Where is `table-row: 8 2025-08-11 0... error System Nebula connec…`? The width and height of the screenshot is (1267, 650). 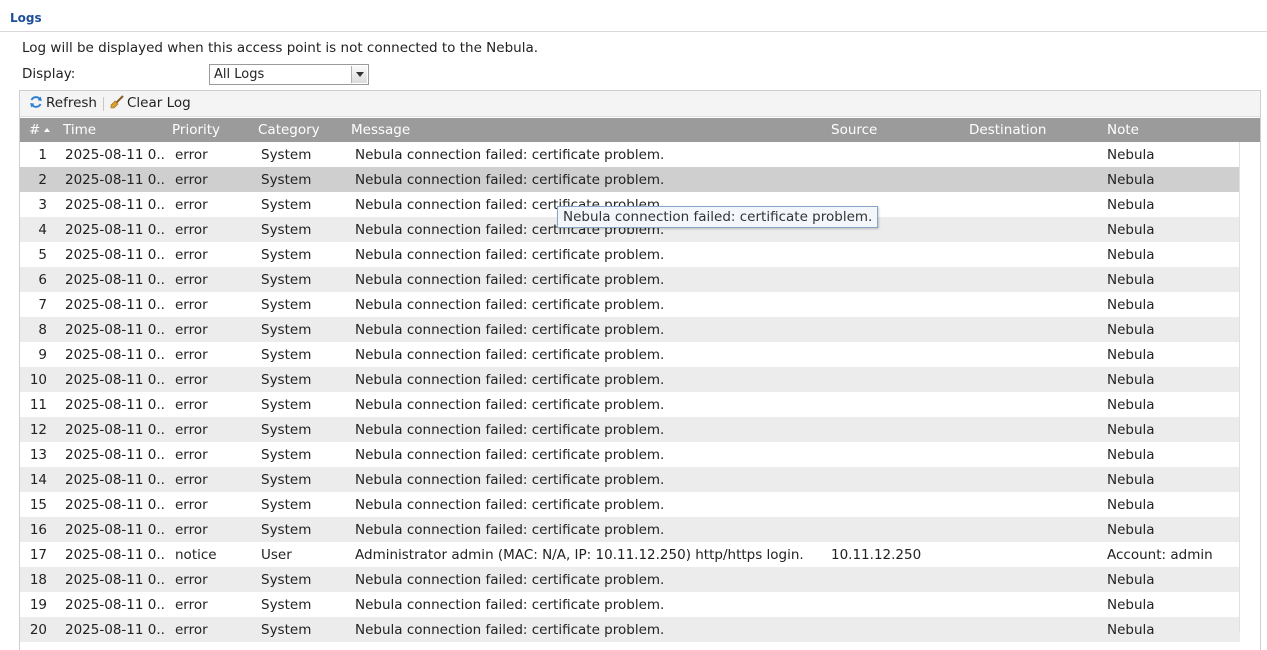
table-row: 8 2025-08-11 0... error System Nebula connec… is located at coordinates (630, 329).